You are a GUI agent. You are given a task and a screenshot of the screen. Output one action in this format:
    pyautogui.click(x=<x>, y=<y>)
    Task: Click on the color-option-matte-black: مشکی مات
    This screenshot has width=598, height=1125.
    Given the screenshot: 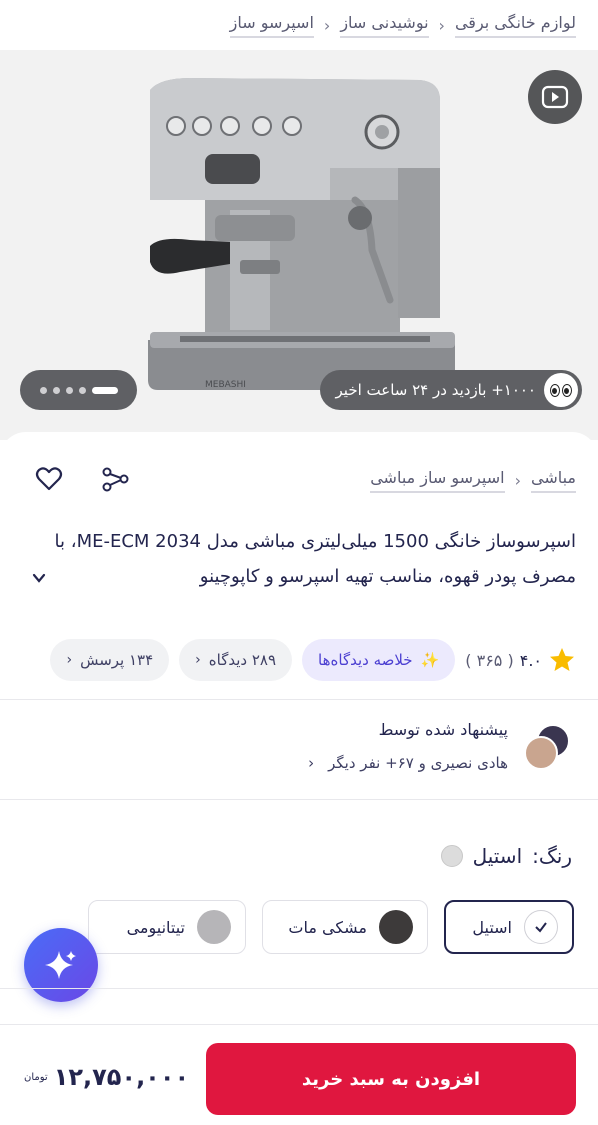 What is the action you would take?
    pyautogui.click(x=345, y=927)
    